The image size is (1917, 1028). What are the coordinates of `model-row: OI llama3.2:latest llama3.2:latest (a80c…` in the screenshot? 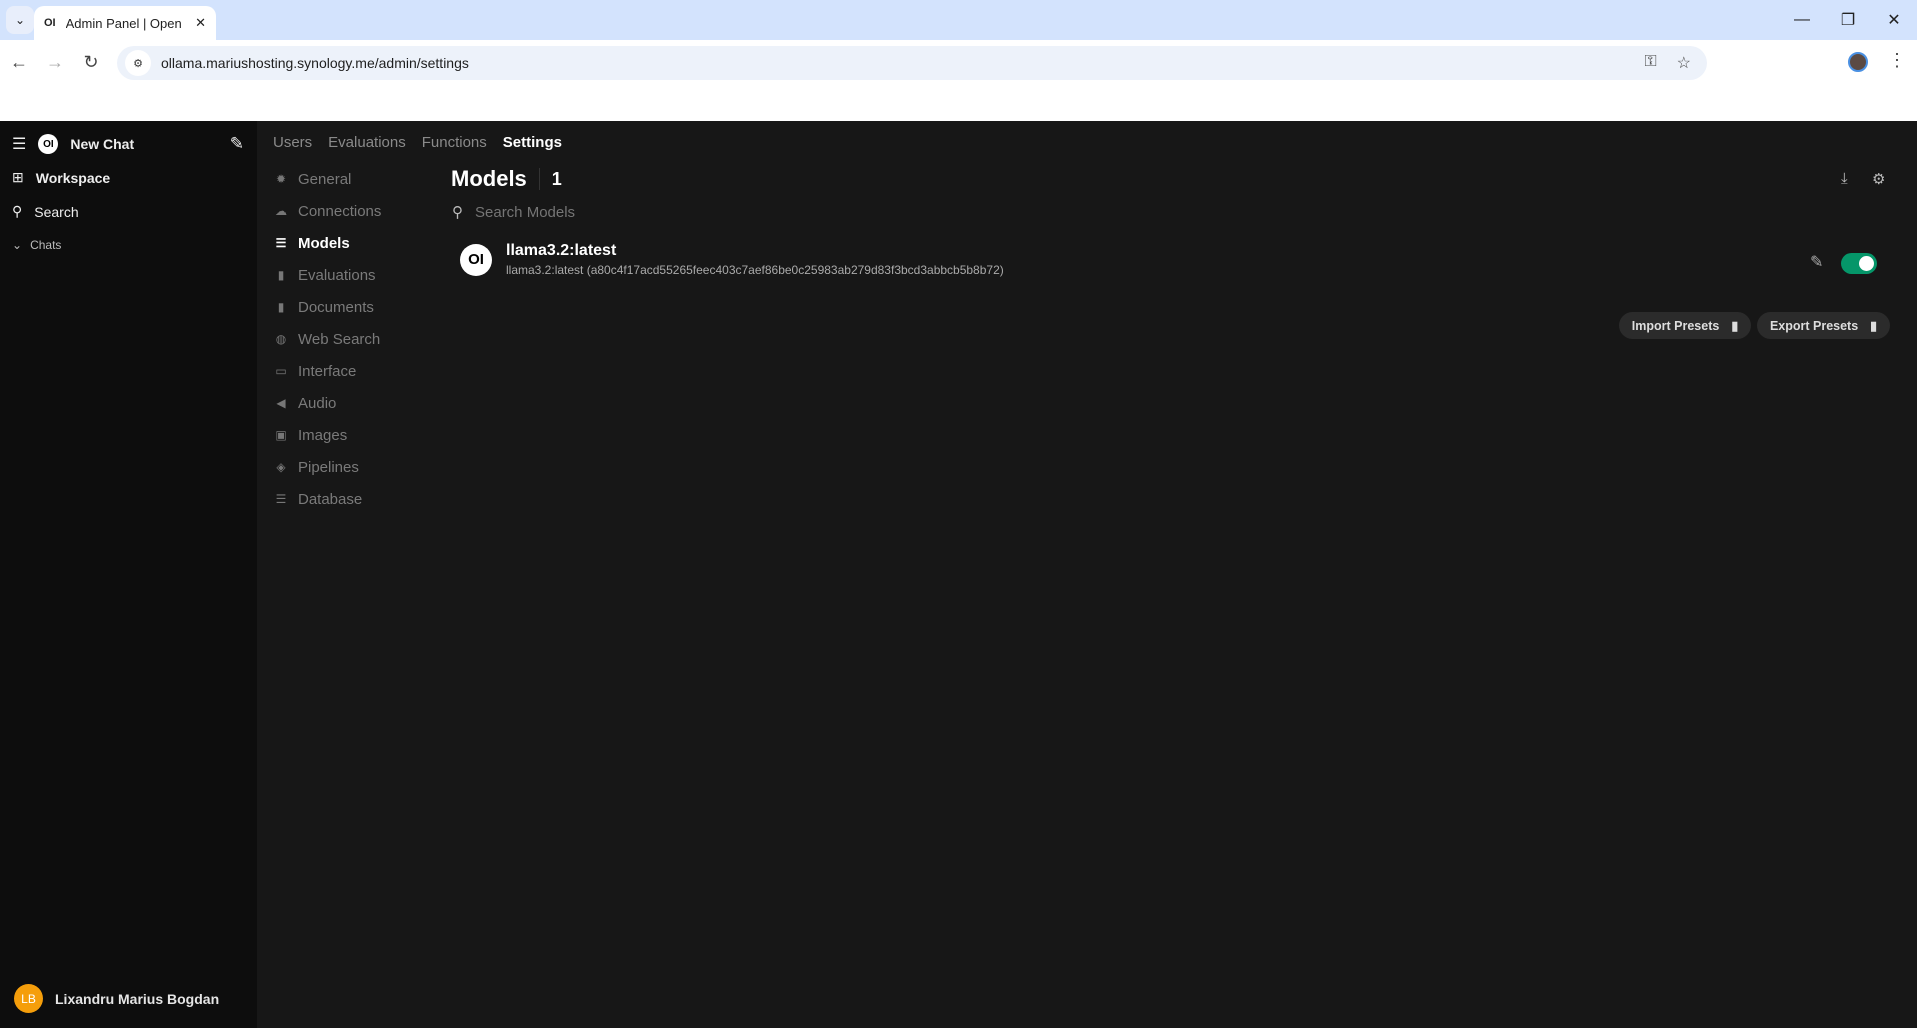 It's located at (732, 259).